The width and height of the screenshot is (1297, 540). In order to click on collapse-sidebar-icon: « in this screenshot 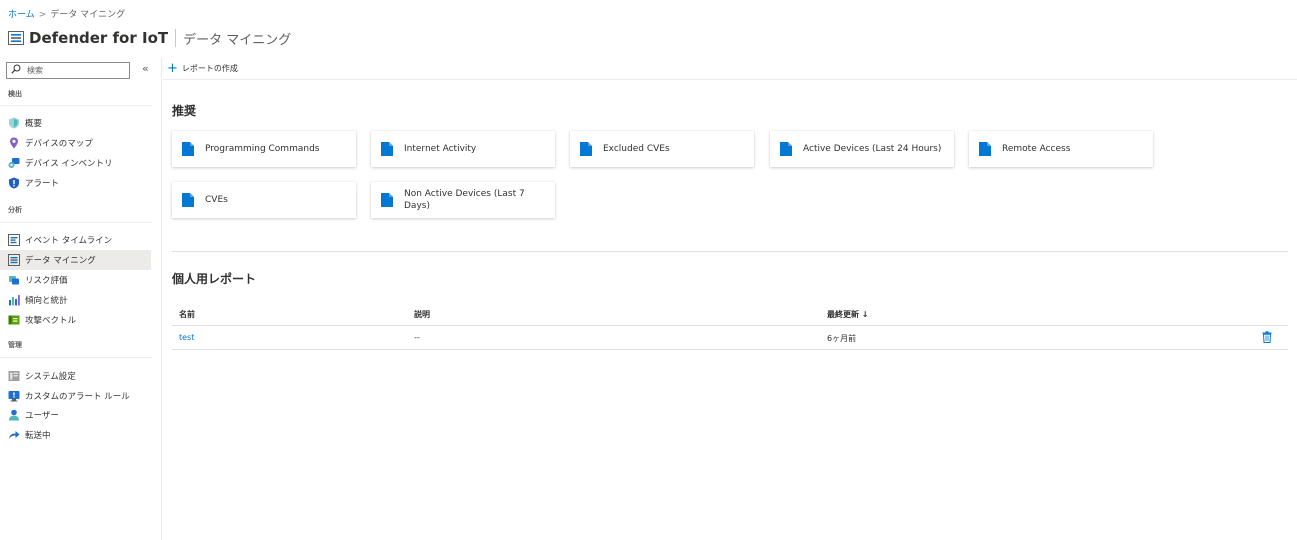, I will do `click(145, 68)`.